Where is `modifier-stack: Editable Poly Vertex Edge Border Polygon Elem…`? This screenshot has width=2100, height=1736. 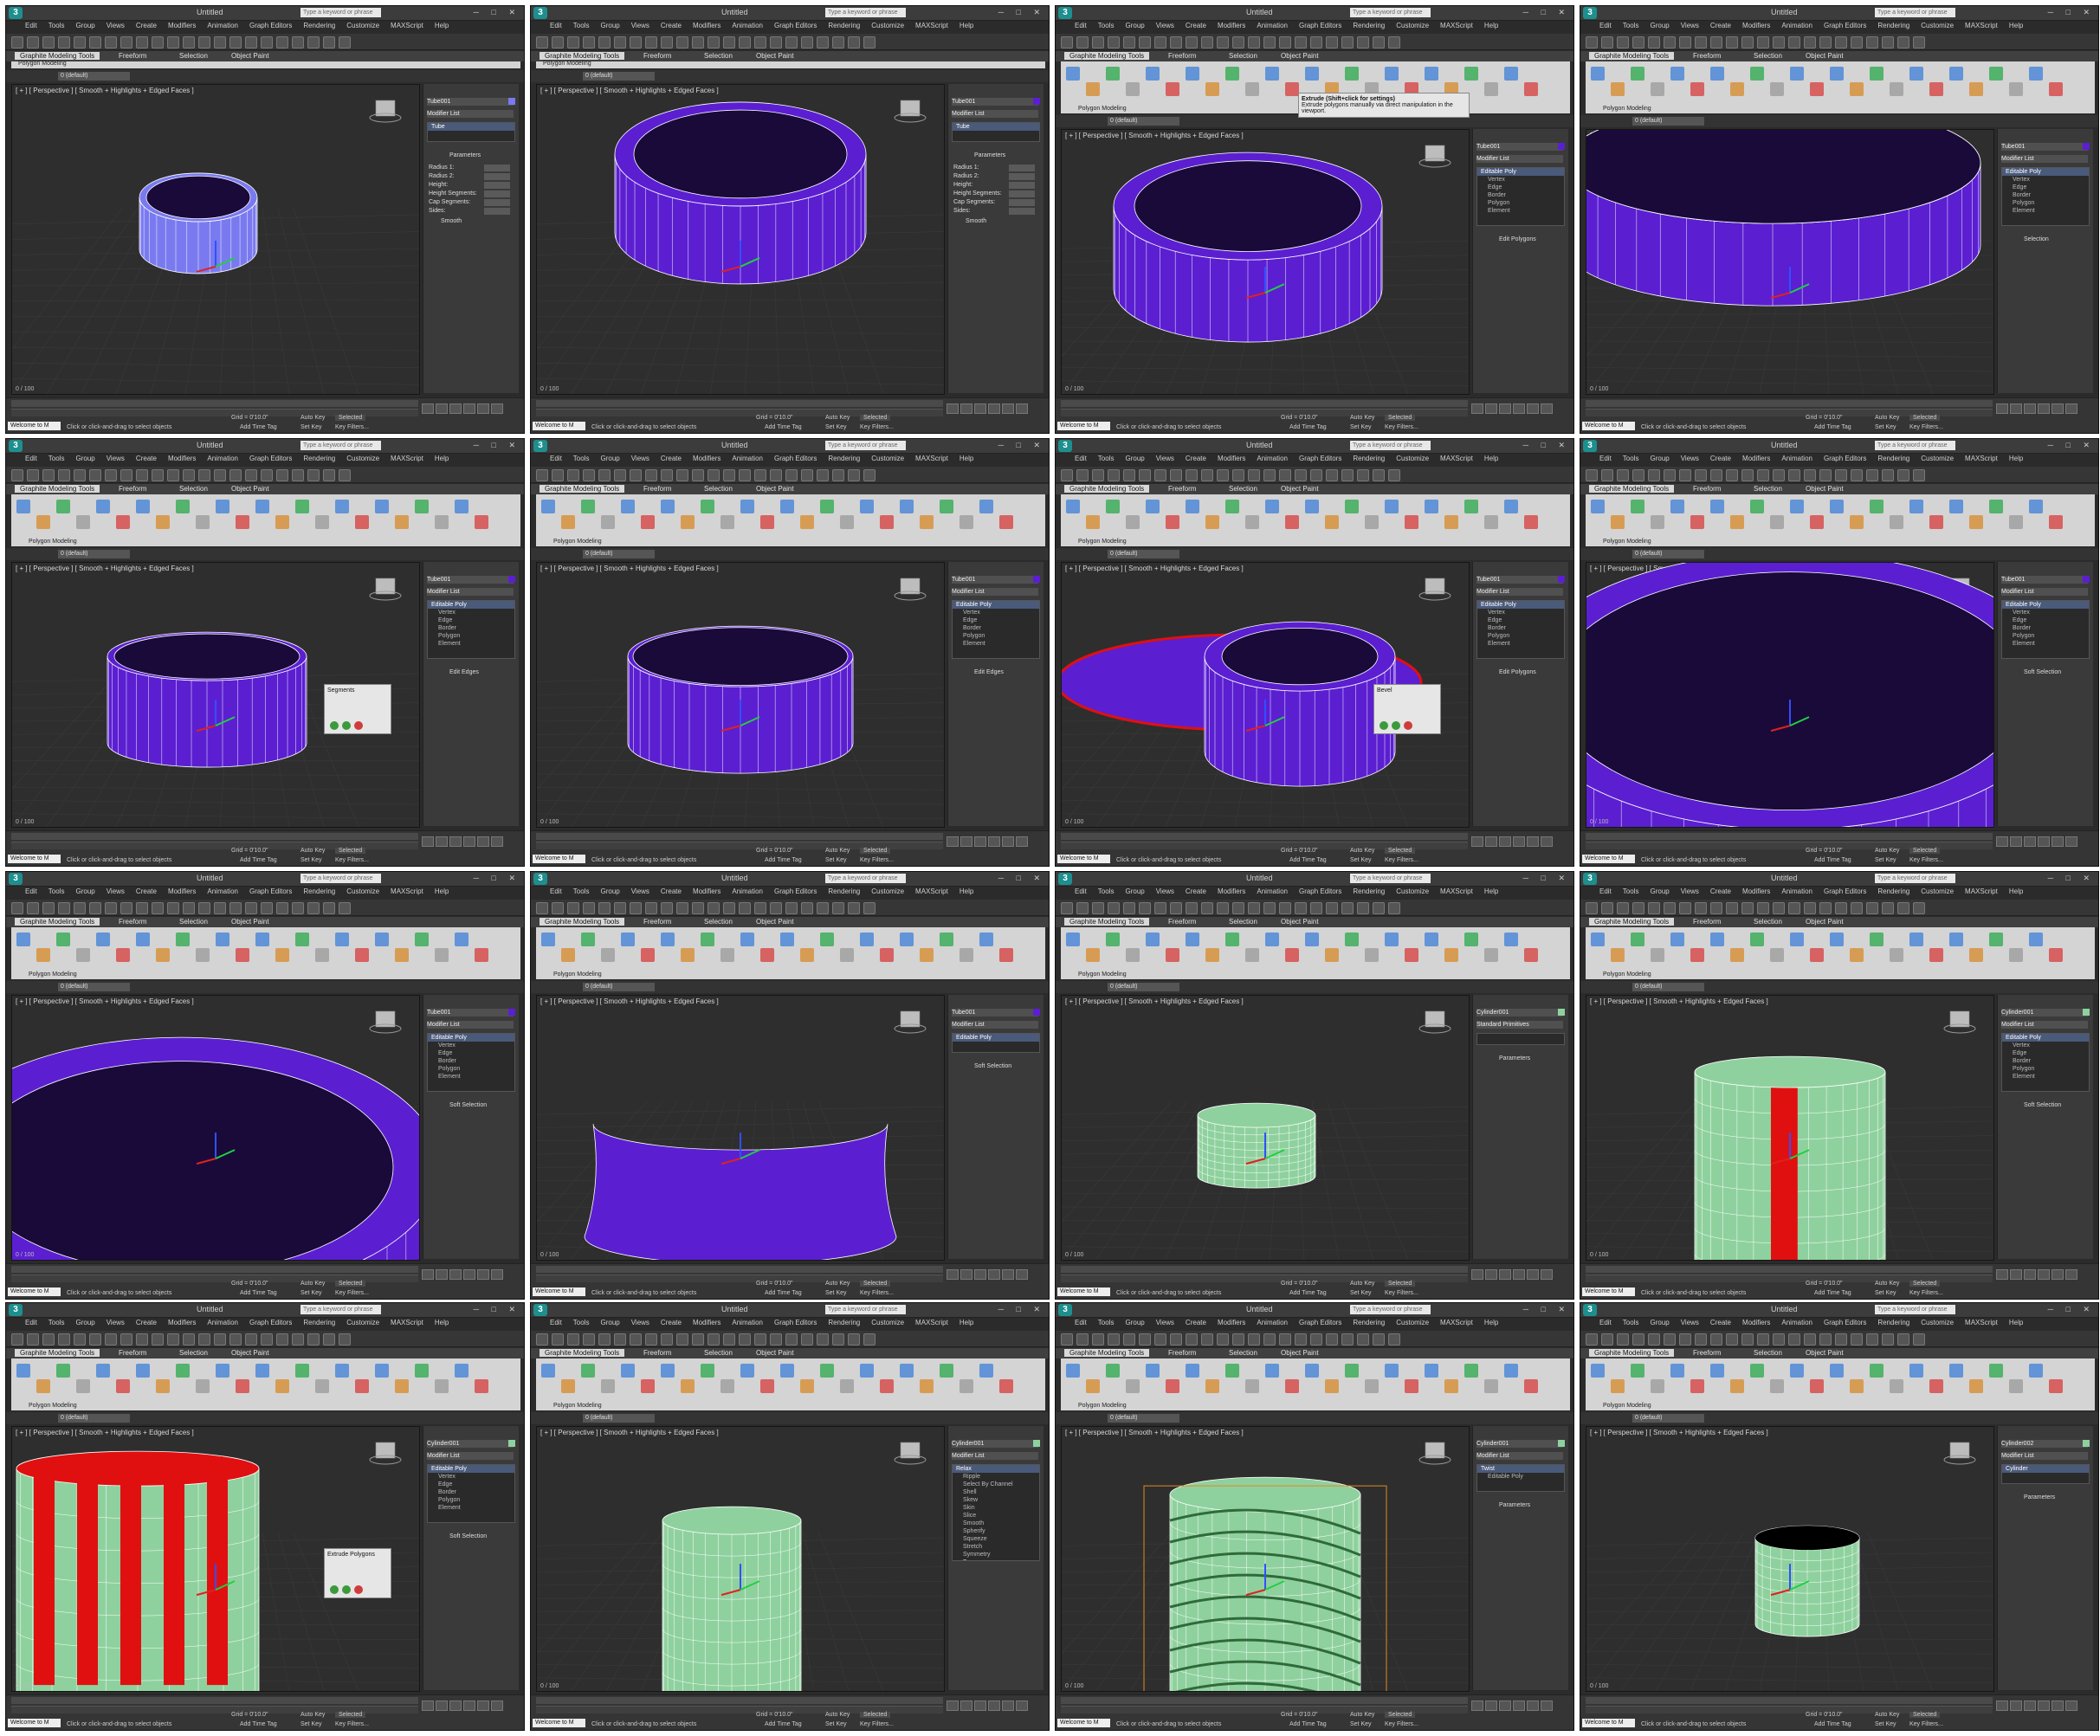 modifier-stack: Editable Poly Vertex Edge Border Polygon Elem… is located at coordinates (471, 1063).